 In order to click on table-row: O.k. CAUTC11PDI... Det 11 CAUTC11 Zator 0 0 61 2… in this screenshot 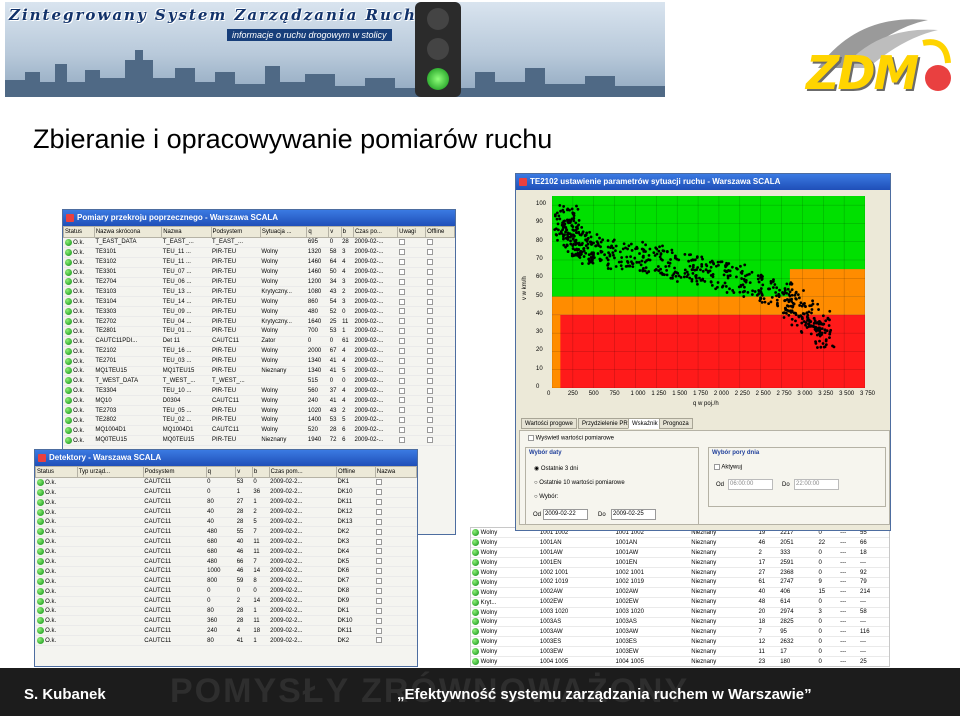, I will do `click(259, 341)`.